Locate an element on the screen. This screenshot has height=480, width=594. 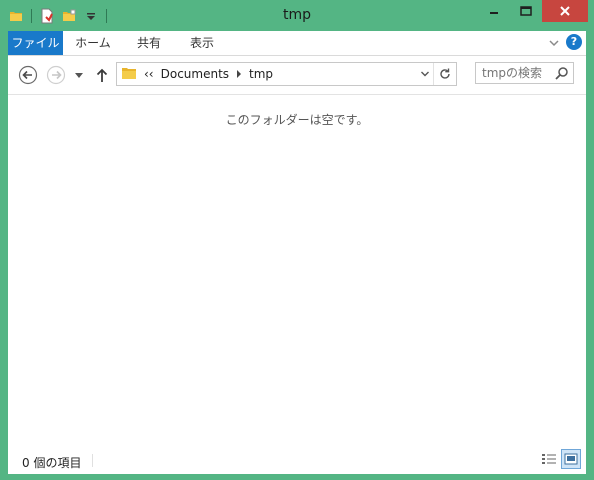
close-icon is located at coordinates (565, 11).